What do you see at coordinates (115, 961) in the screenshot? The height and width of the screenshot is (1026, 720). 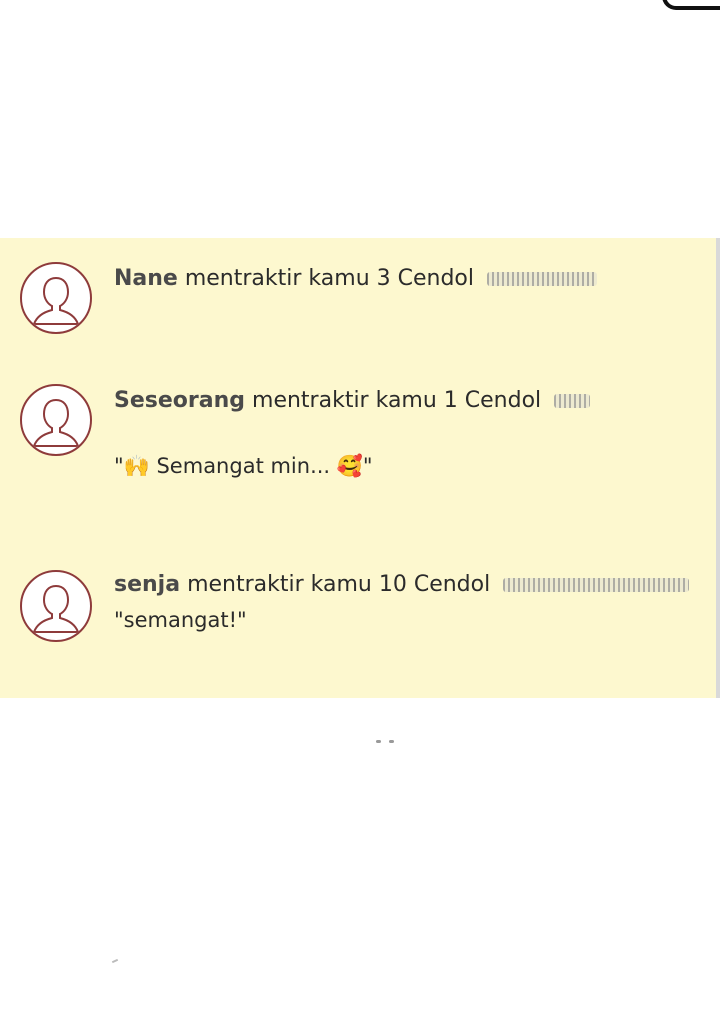 I see `faint-mark` at bounding box center [115, 961].